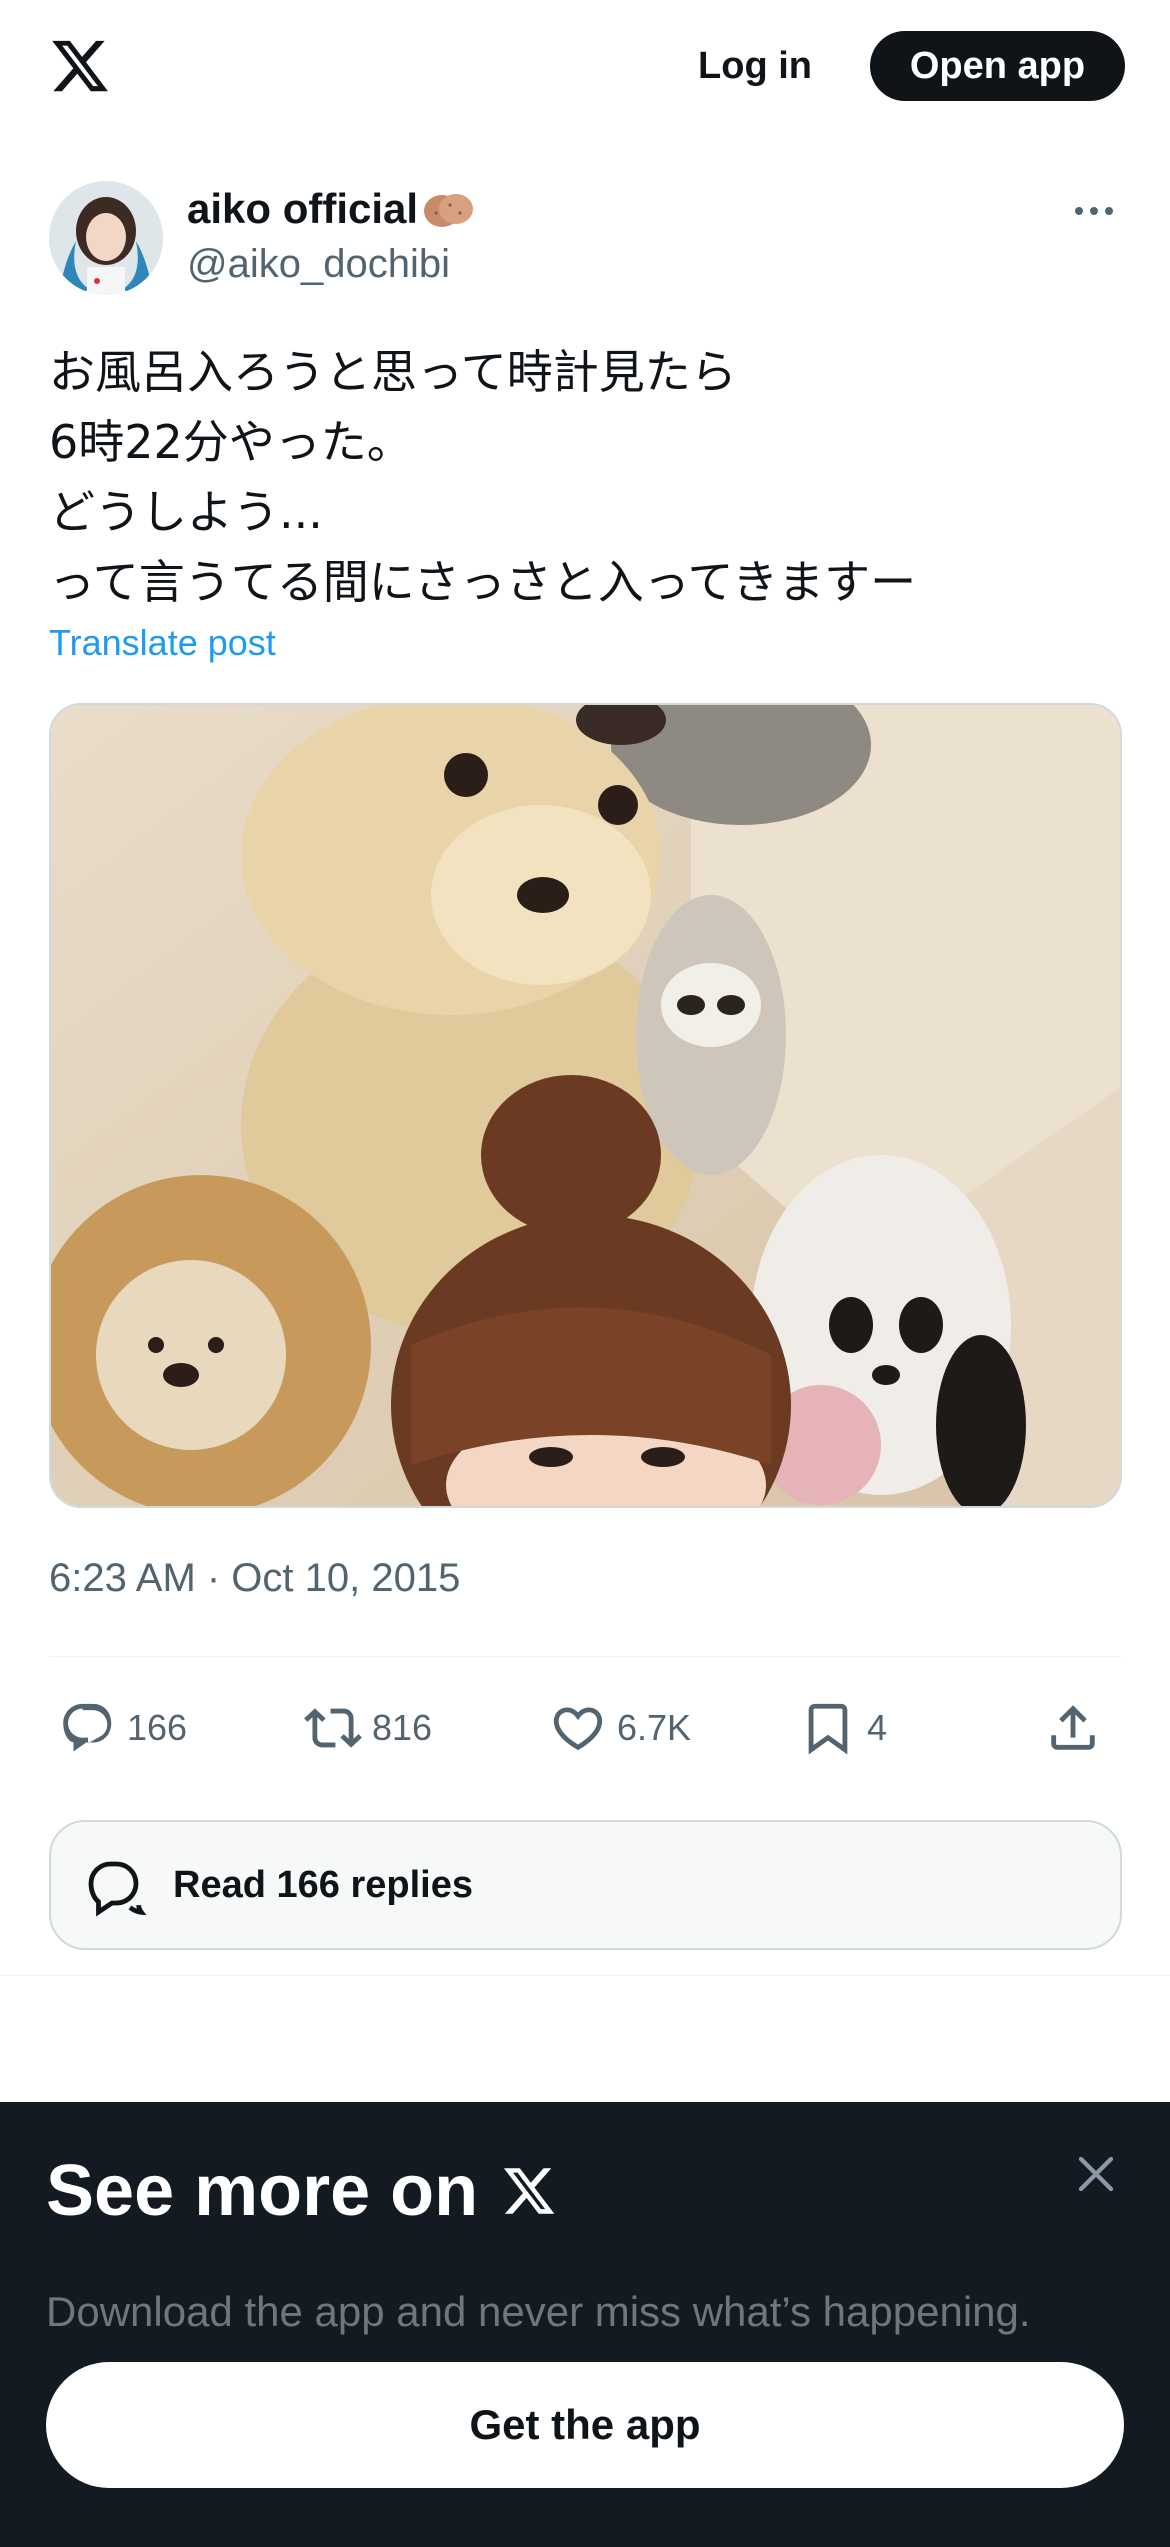 The image size is (1170, 2547). I want to click on potato-icon, so click(449, 210).